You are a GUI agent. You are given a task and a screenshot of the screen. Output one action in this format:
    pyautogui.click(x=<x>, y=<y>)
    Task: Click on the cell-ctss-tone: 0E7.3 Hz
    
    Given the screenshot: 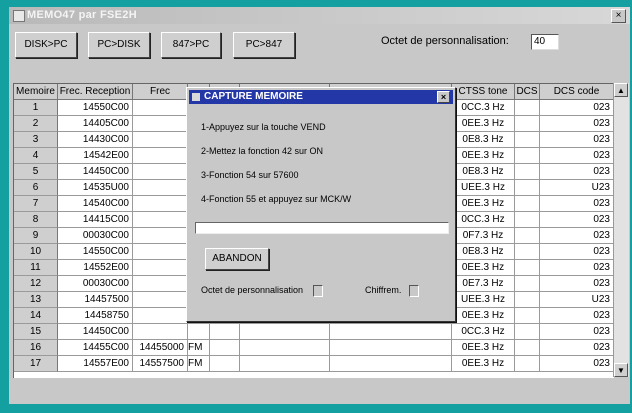 What is the action you would take?
    pyautogui.click(x=483, y=284)
    